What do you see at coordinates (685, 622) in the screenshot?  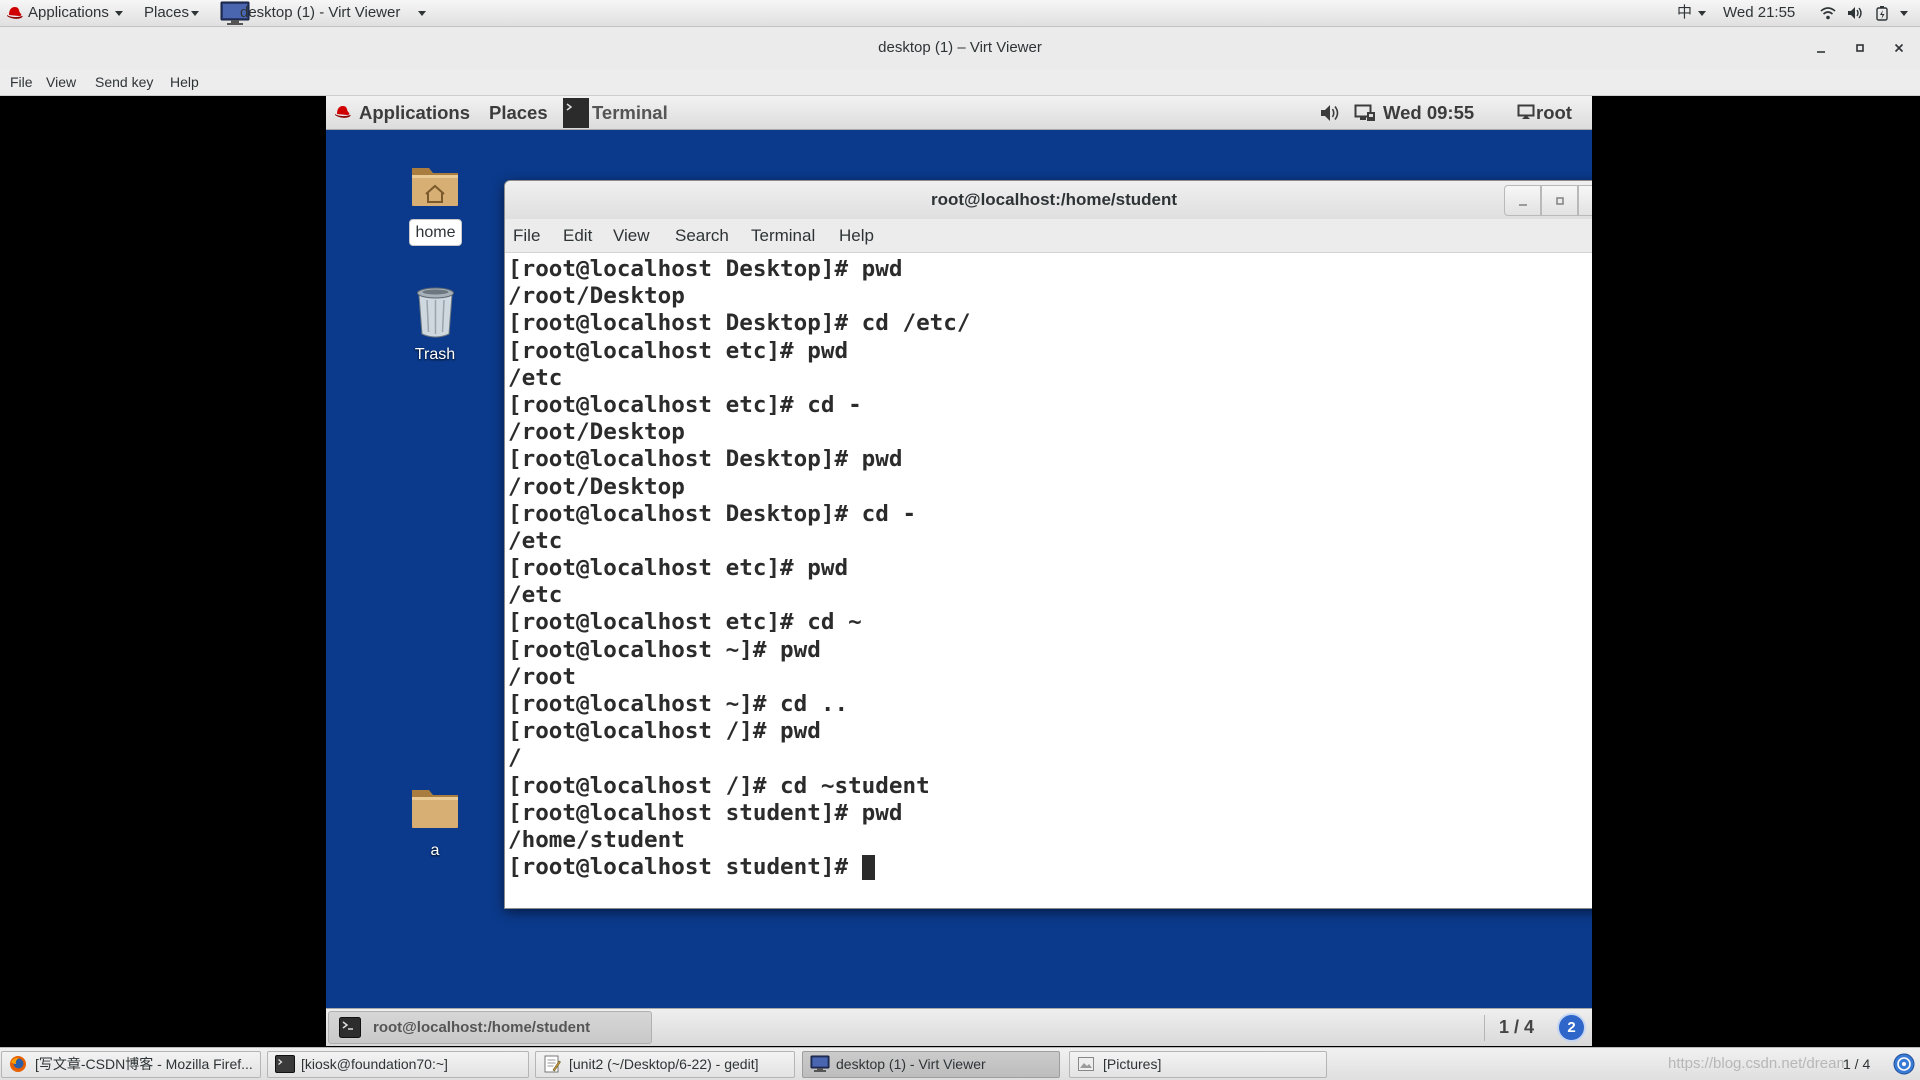 I see `terminal-line: [root@localhost etc]# cd ~` at bounding box center [685, 622].